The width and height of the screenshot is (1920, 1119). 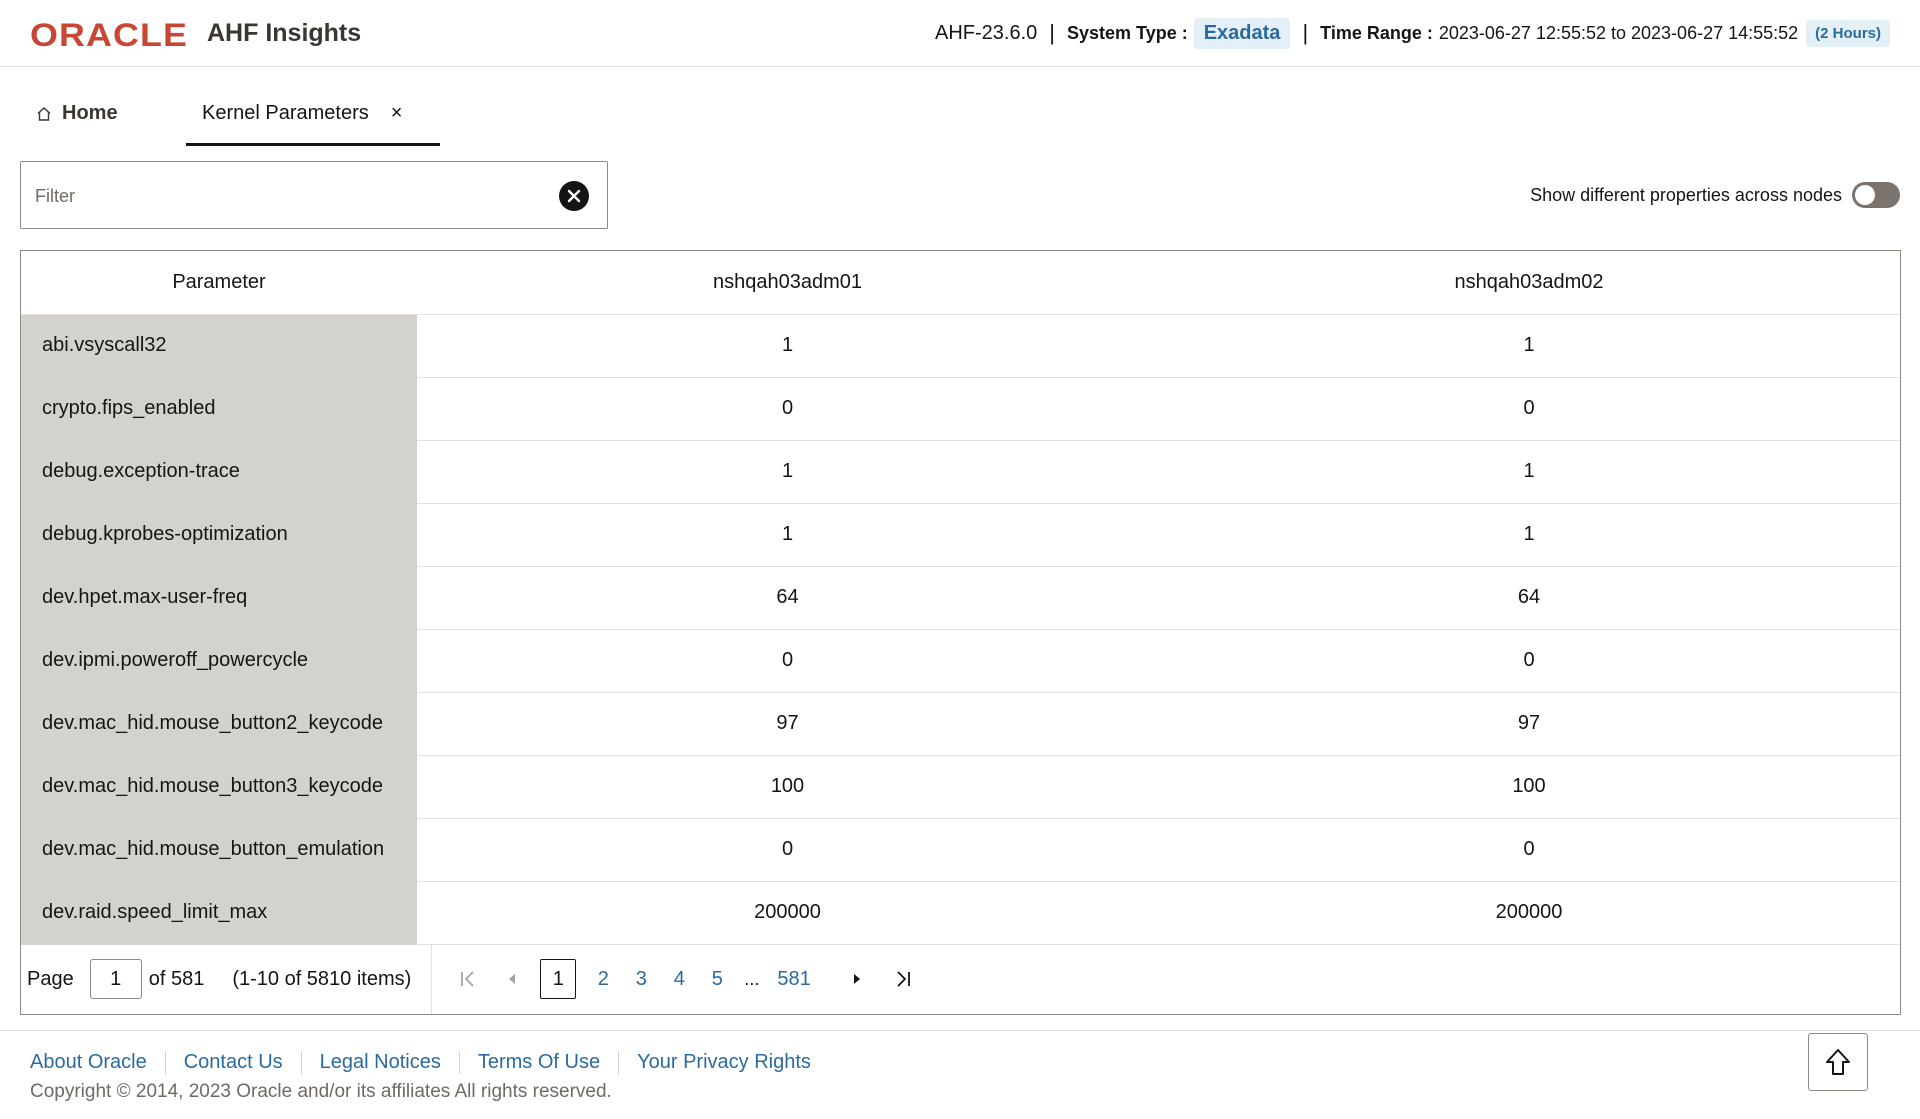 What do you see at coordinates (1848, 33) in the screenshot?
I see `time-range-duration-badge: (2 Hours)` at bounding box center [1848, 33].